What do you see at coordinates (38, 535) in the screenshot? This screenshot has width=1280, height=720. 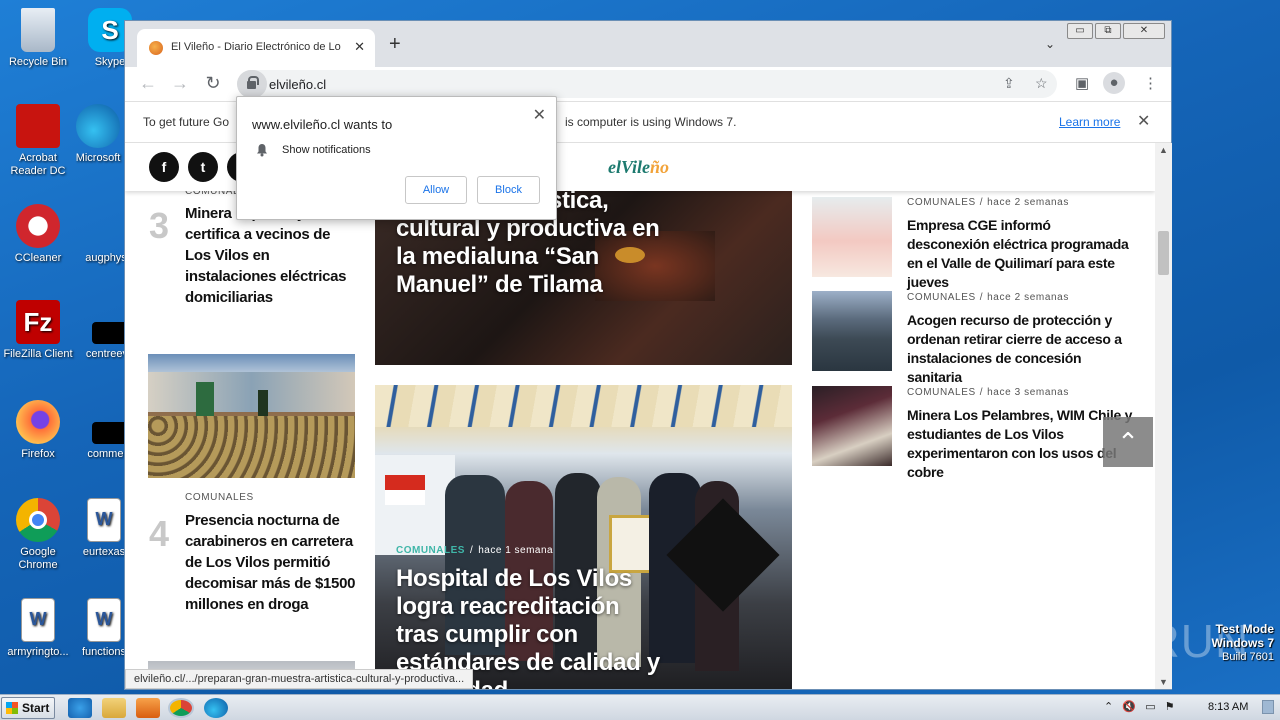 I see `google-chrome-icon: Google Chrome` at bounding box center [38, 535].